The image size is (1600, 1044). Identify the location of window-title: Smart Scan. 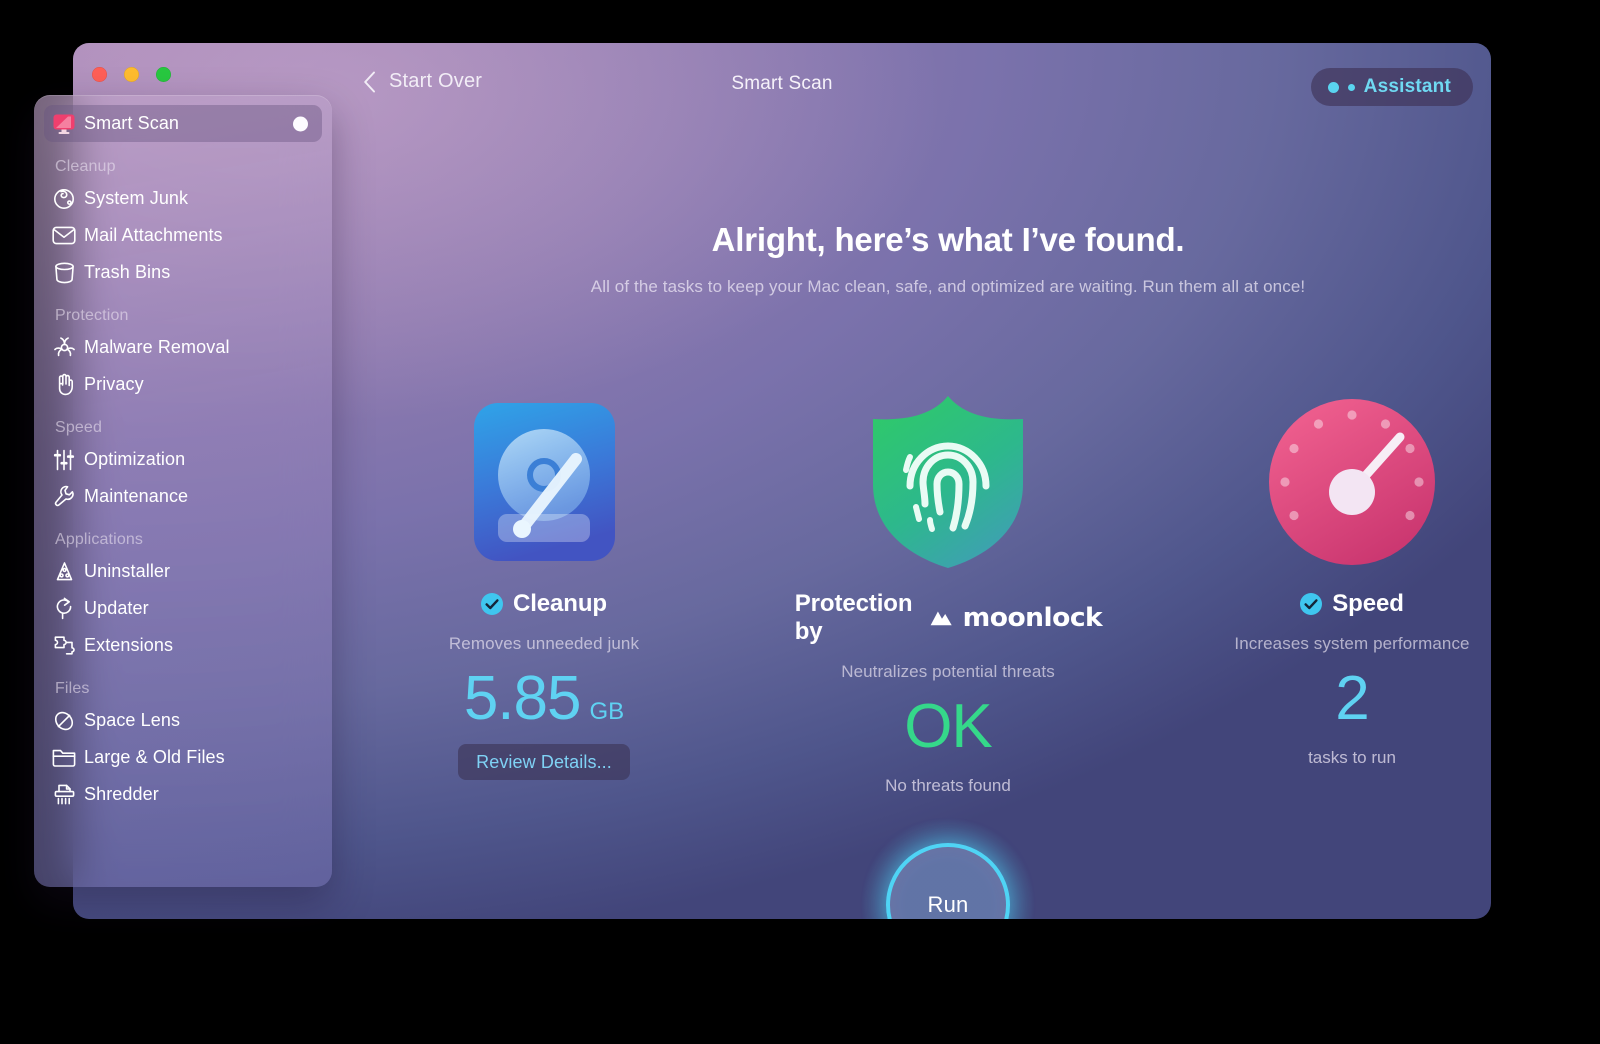
(782, 83).